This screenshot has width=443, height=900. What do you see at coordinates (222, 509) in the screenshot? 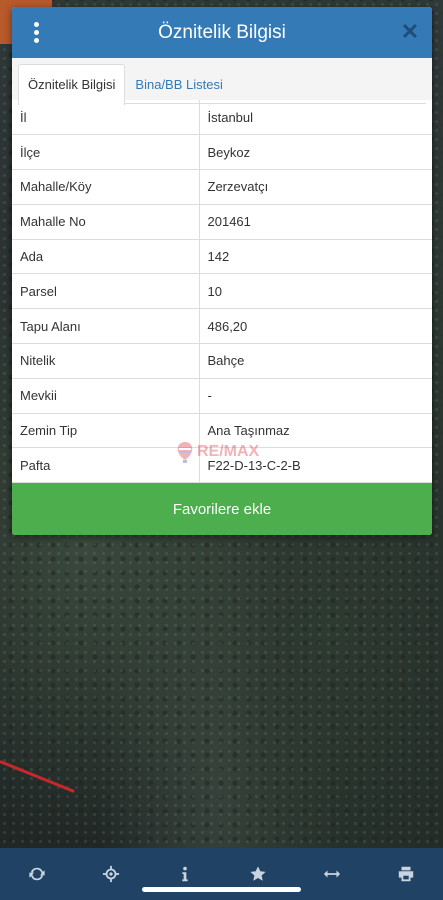
I see `add-favorite-button: Favorilere ekle` at bounding box center [222, 509].